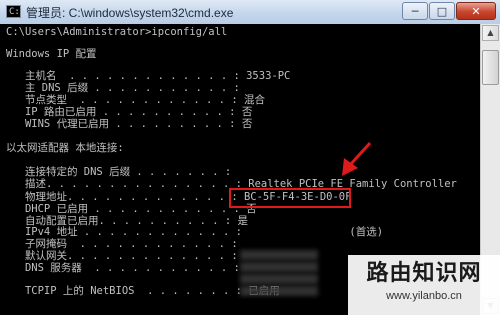  Describe the element at coordinates (279, 279) in the screenshot. I see `redacted-gateway` at that location.